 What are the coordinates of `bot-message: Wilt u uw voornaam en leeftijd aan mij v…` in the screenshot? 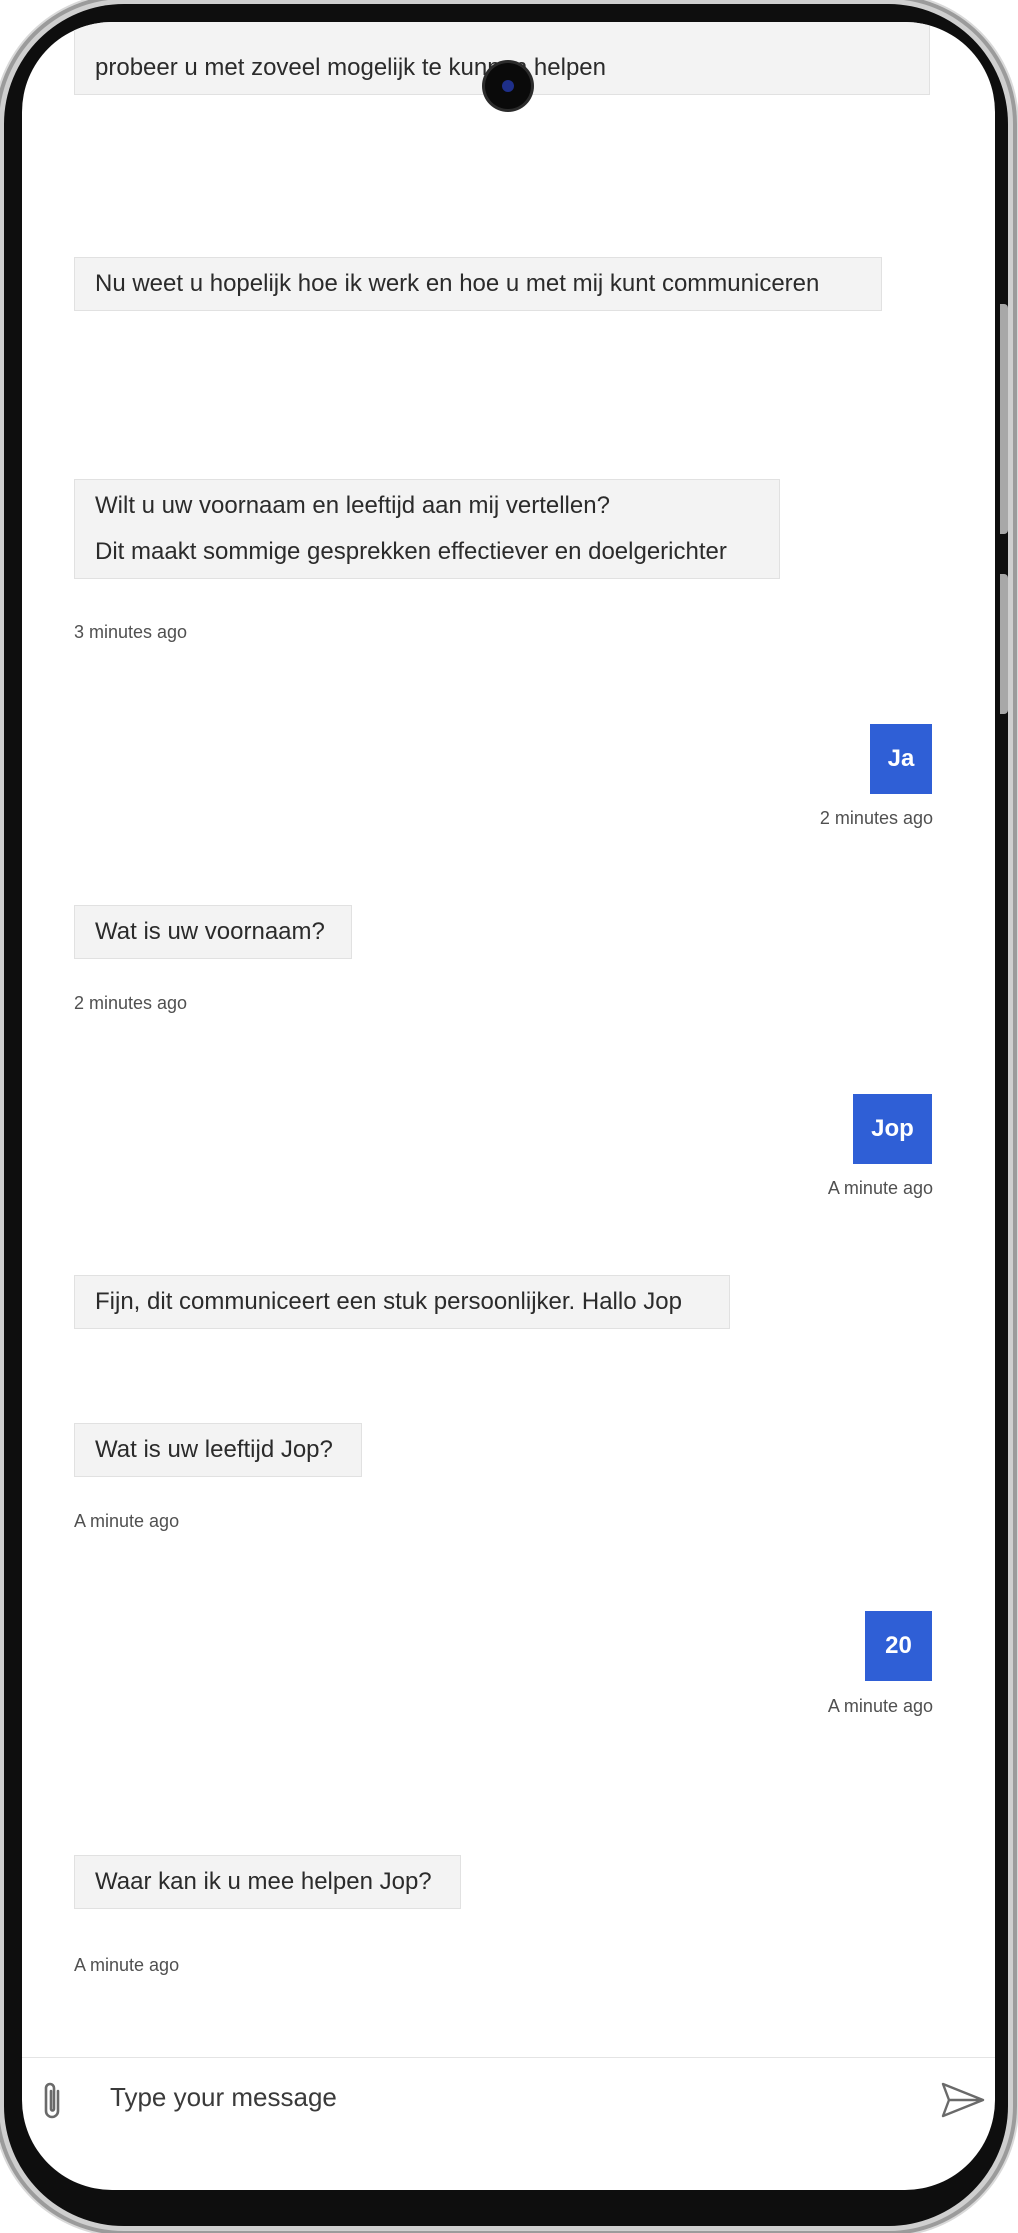 It's located at (427, 529).